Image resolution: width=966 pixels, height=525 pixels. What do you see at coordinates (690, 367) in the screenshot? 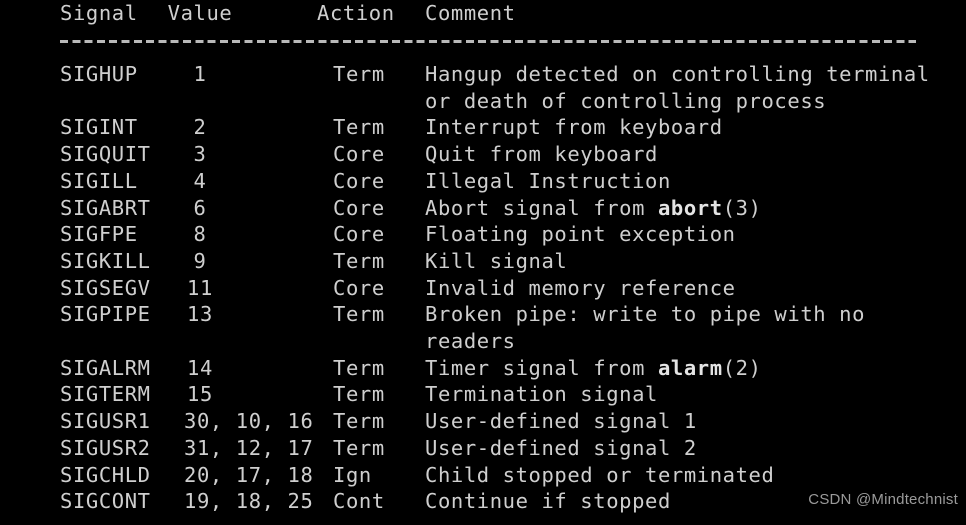
I see `comment-function-name: alarm` at bounding box center [690, 367].